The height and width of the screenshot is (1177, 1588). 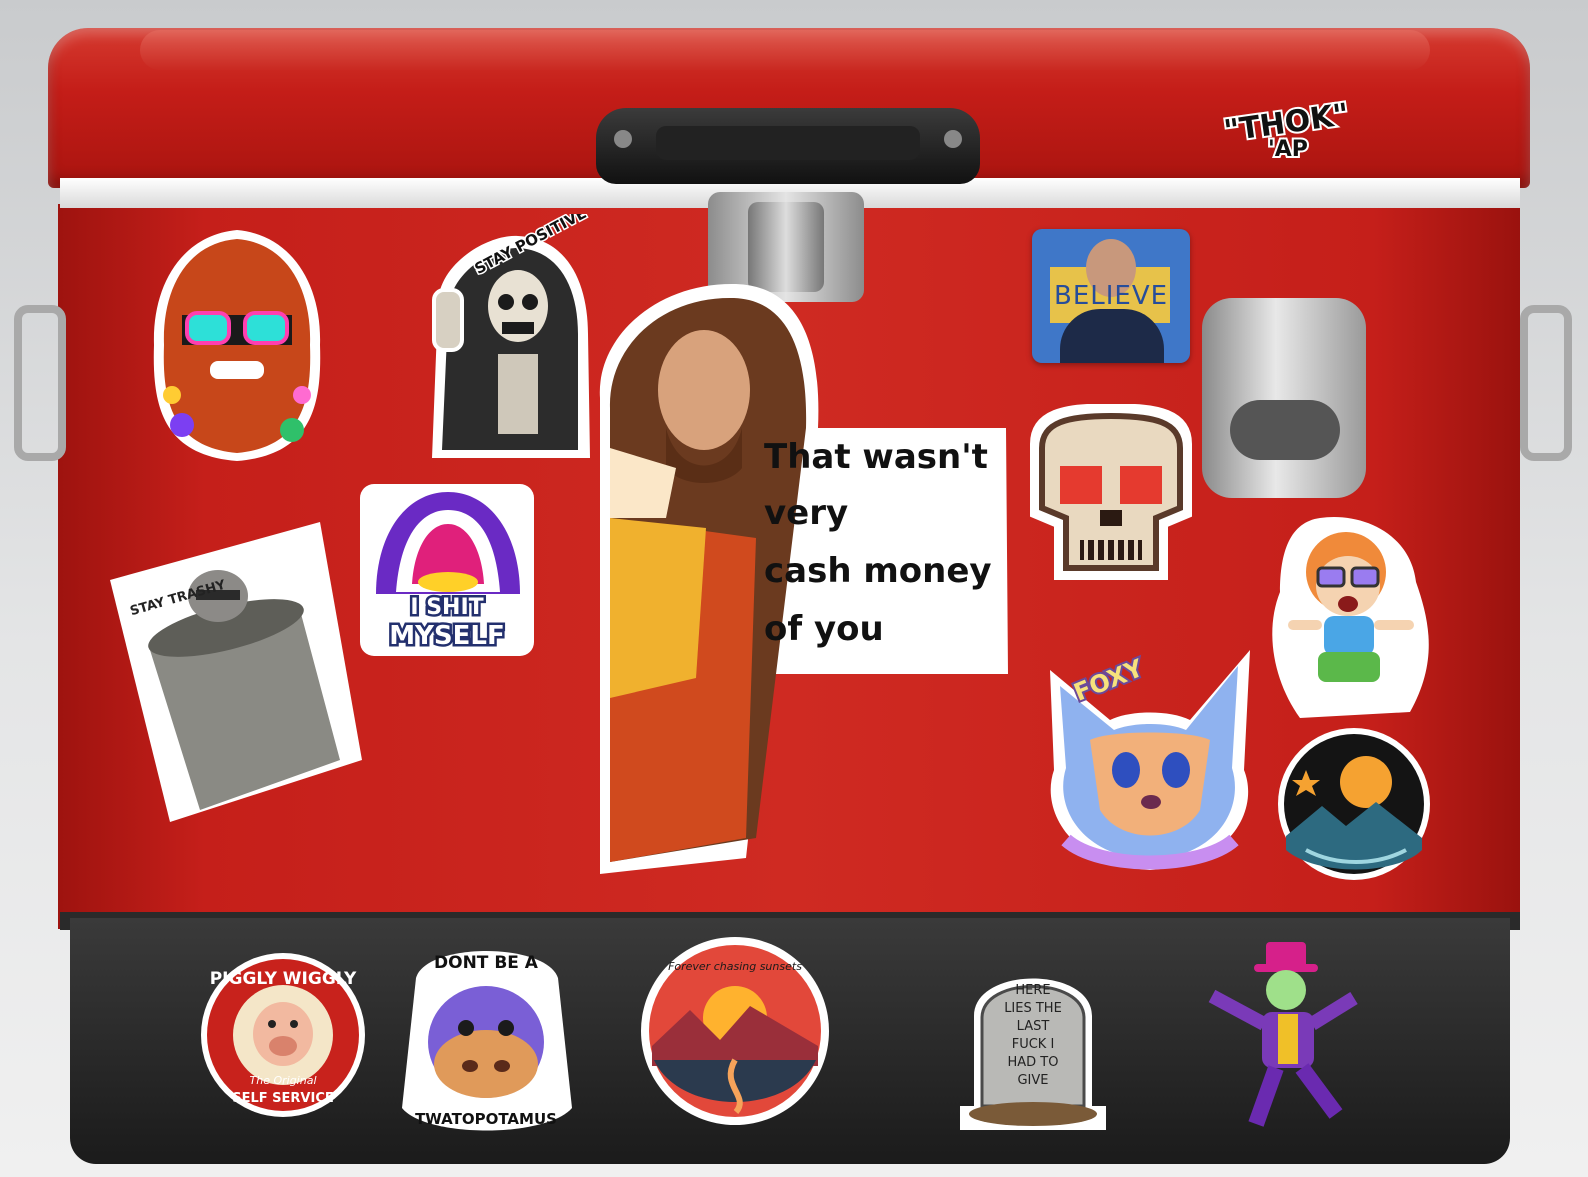 What do you see at coordinates (487, 1041) in the screenshot?
I see `hippo-sticker: DONT BE A TWATOPOTAMUS` at bounding box center [487, 1041].